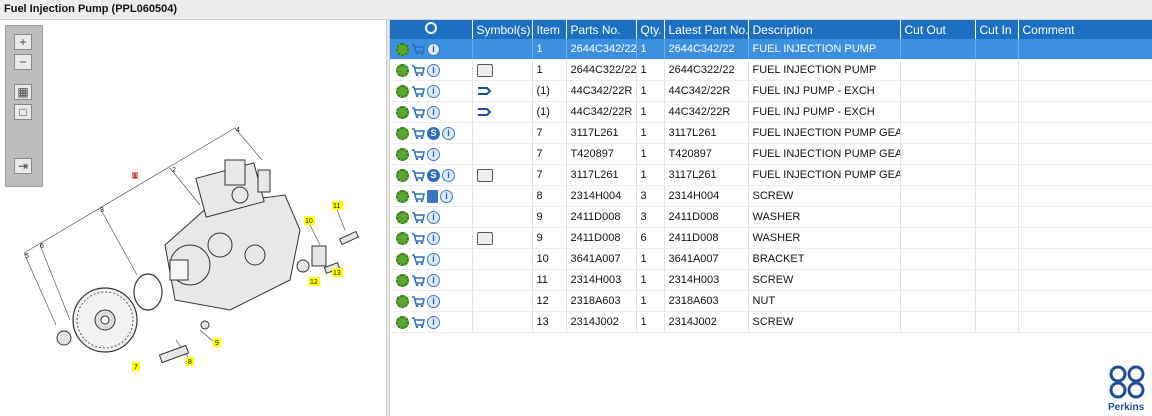 The image size is (1152, 416). What do you see at coordinates (997, 29) in the screenshot?
I see `col-header-cut-in: Cut In` at bounding box center [997, 29].